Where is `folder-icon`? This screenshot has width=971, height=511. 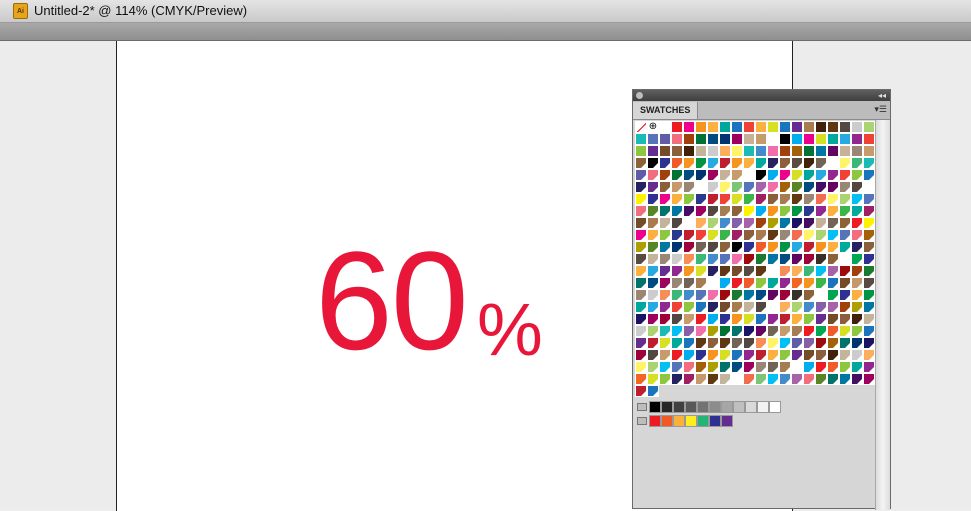
folder-icon is located at coordinates (642, 421).